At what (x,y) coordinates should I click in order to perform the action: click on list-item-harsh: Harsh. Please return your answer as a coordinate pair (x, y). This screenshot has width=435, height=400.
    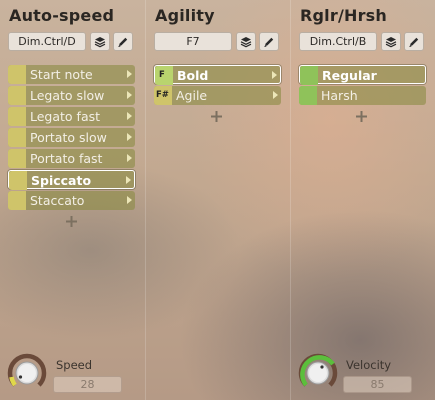
    Looking at the image, I should click on (362, 95).